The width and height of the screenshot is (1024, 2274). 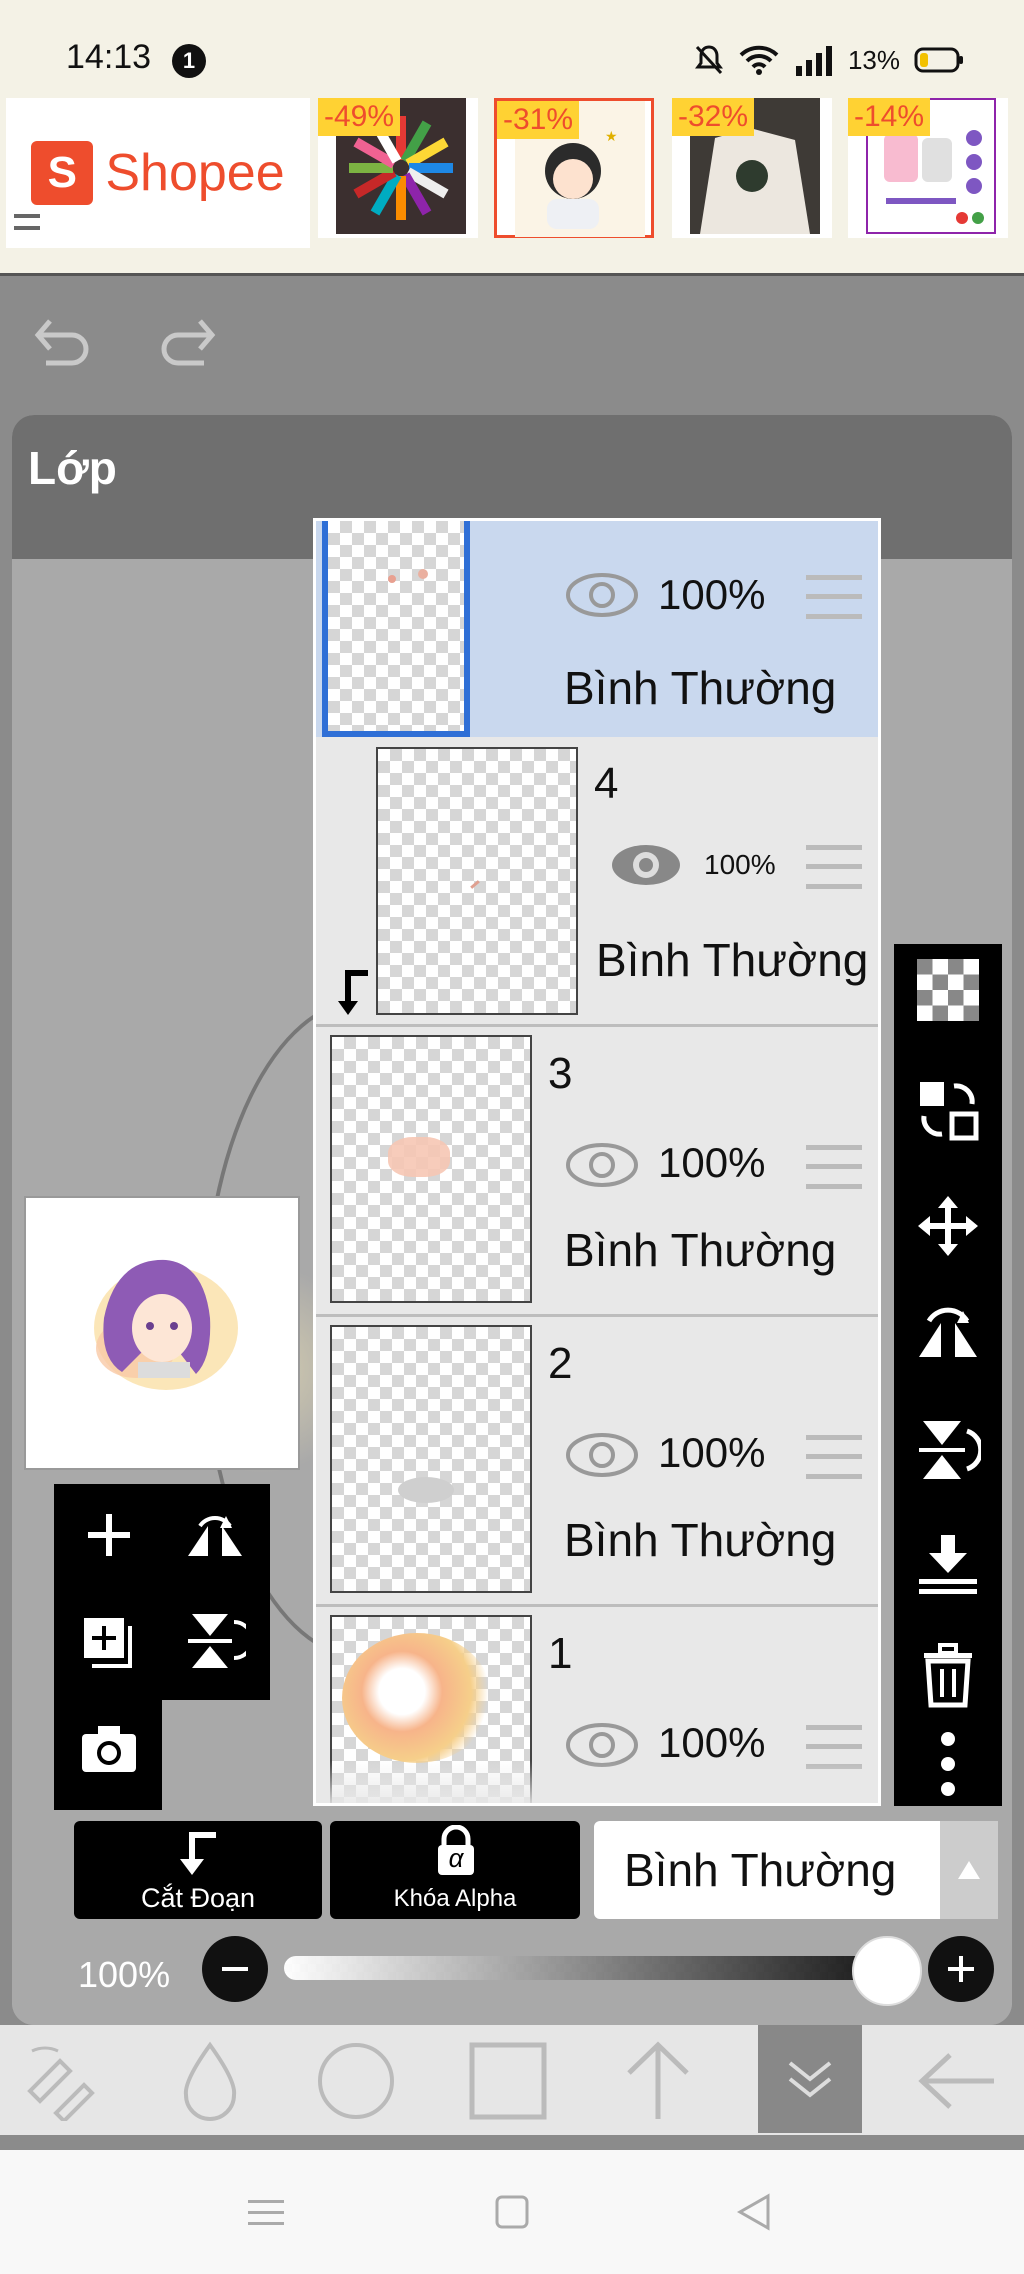 What do you see at coordinates (109, 57) in the screenshot?
I see `clock: 14:13` at bounding box center [109, 57].